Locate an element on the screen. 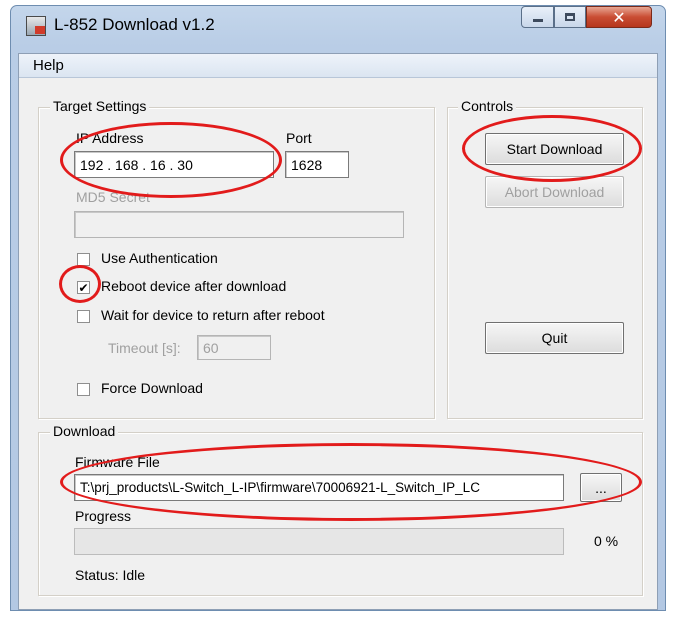 The width and height of the screenshot is (676, 617). controls-legend: Controls is located at coordinates (487, 106).